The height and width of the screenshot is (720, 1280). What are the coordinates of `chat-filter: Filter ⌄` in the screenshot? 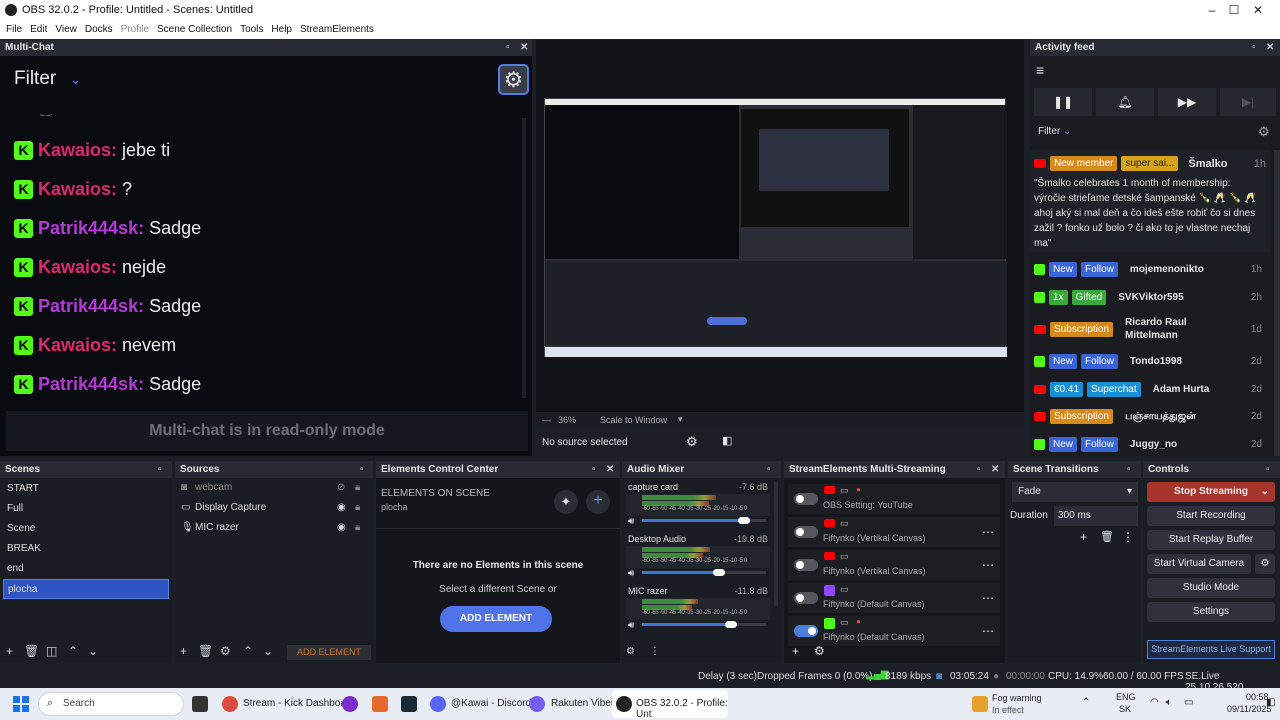 It's located at (47, 79).